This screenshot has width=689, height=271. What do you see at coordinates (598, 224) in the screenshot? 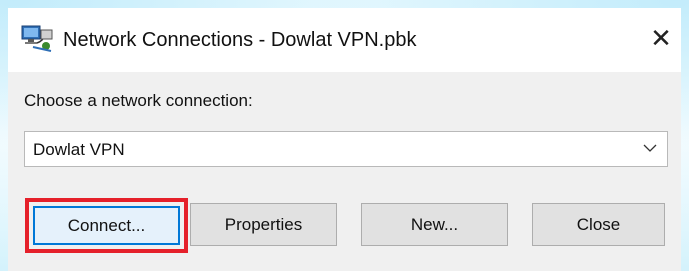
I see `close-button: Close` at bounding box center [598, 224].